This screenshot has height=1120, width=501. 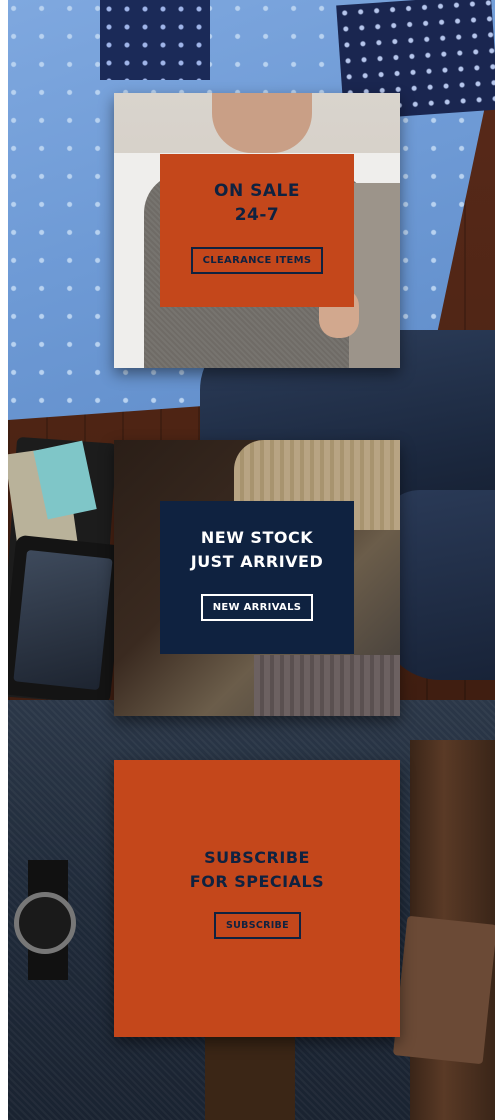 I want to click on promo-card-new-stock: NEW STOCK JUST ARRIVED NEW ARRIVALS, so click(x=257, y=578).